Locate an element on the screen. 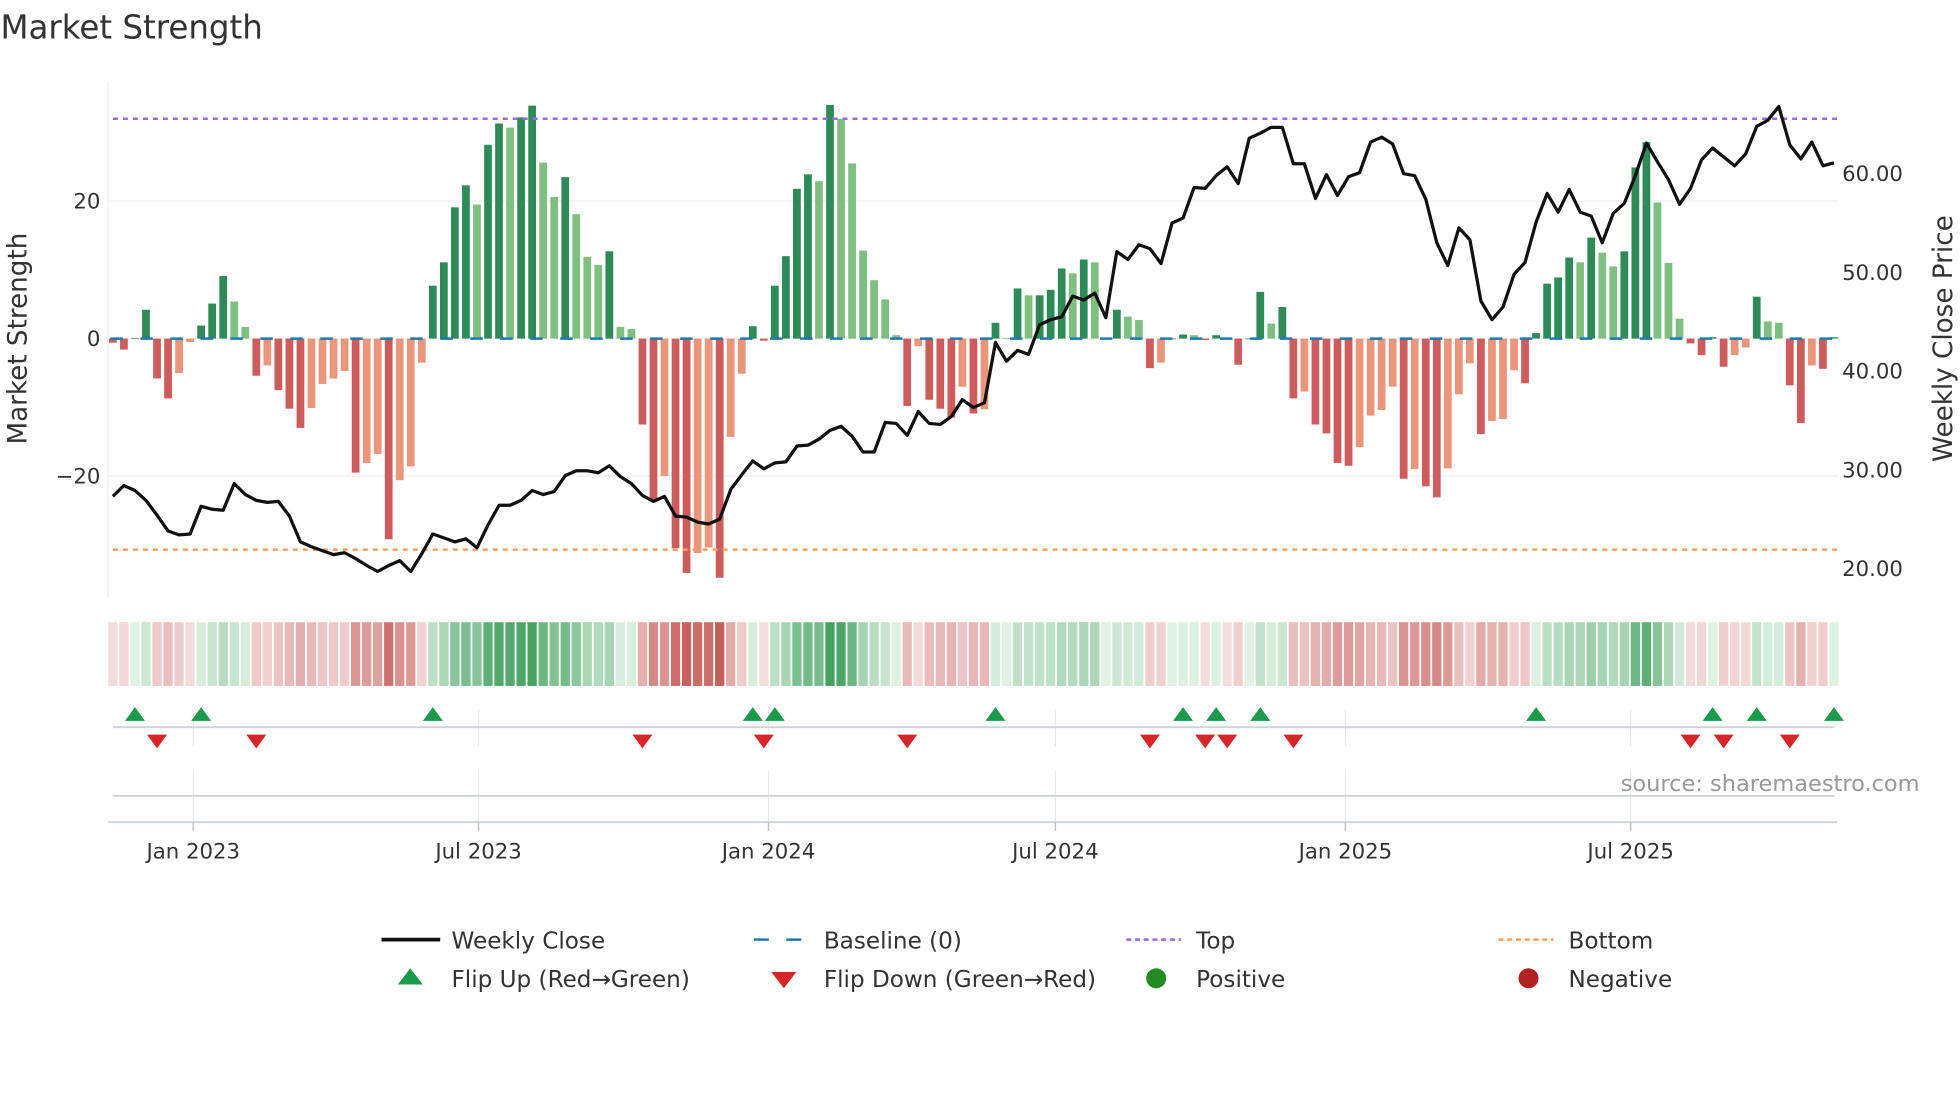 Image resolution: width=1960 pixels, height=1102 pixels. left-tick-label: 20 is located at coordinates (86, 202).